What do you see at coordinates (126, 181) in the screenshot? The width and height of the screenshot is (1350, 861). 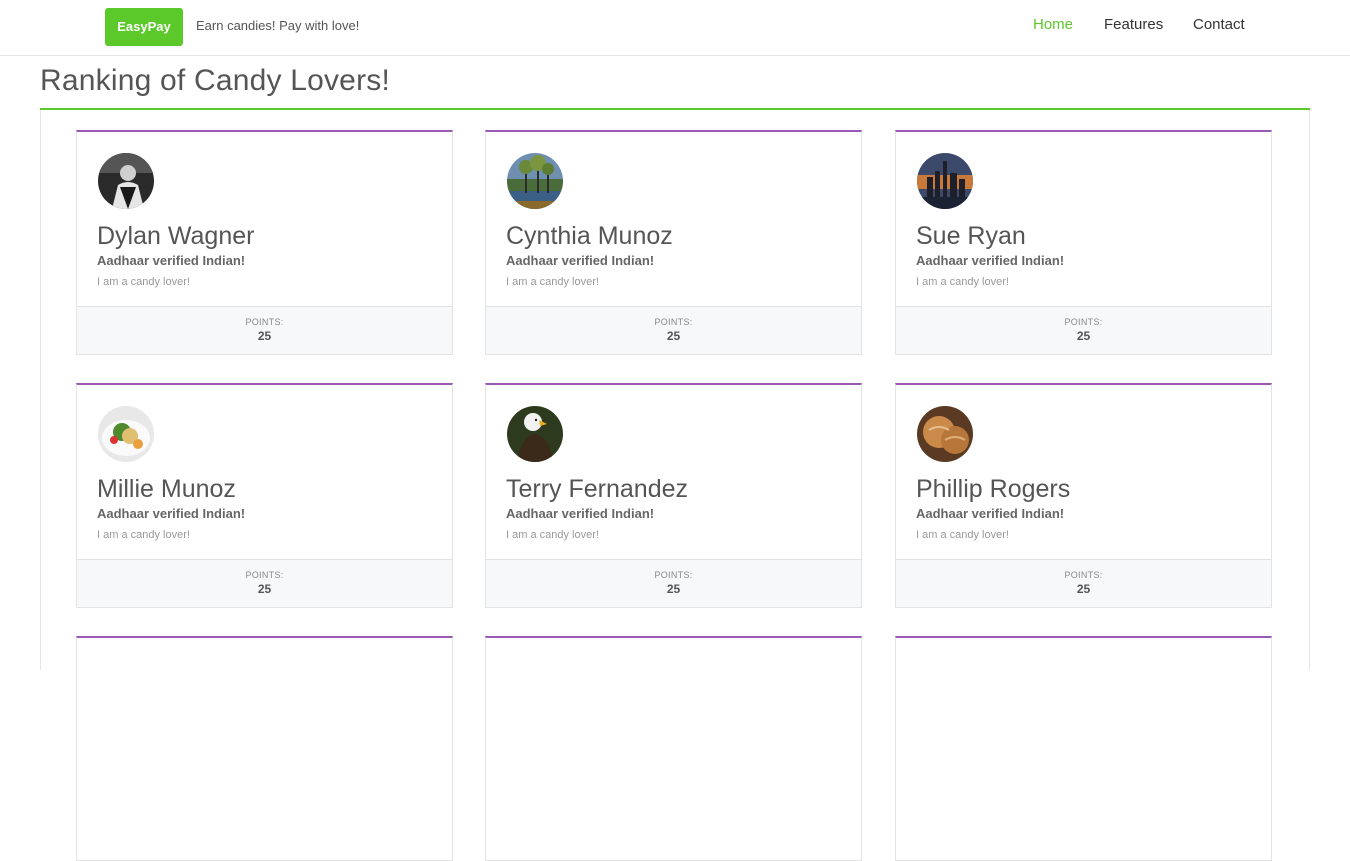 I see `portrait-photo-icon` at bounding box center [126, 181].